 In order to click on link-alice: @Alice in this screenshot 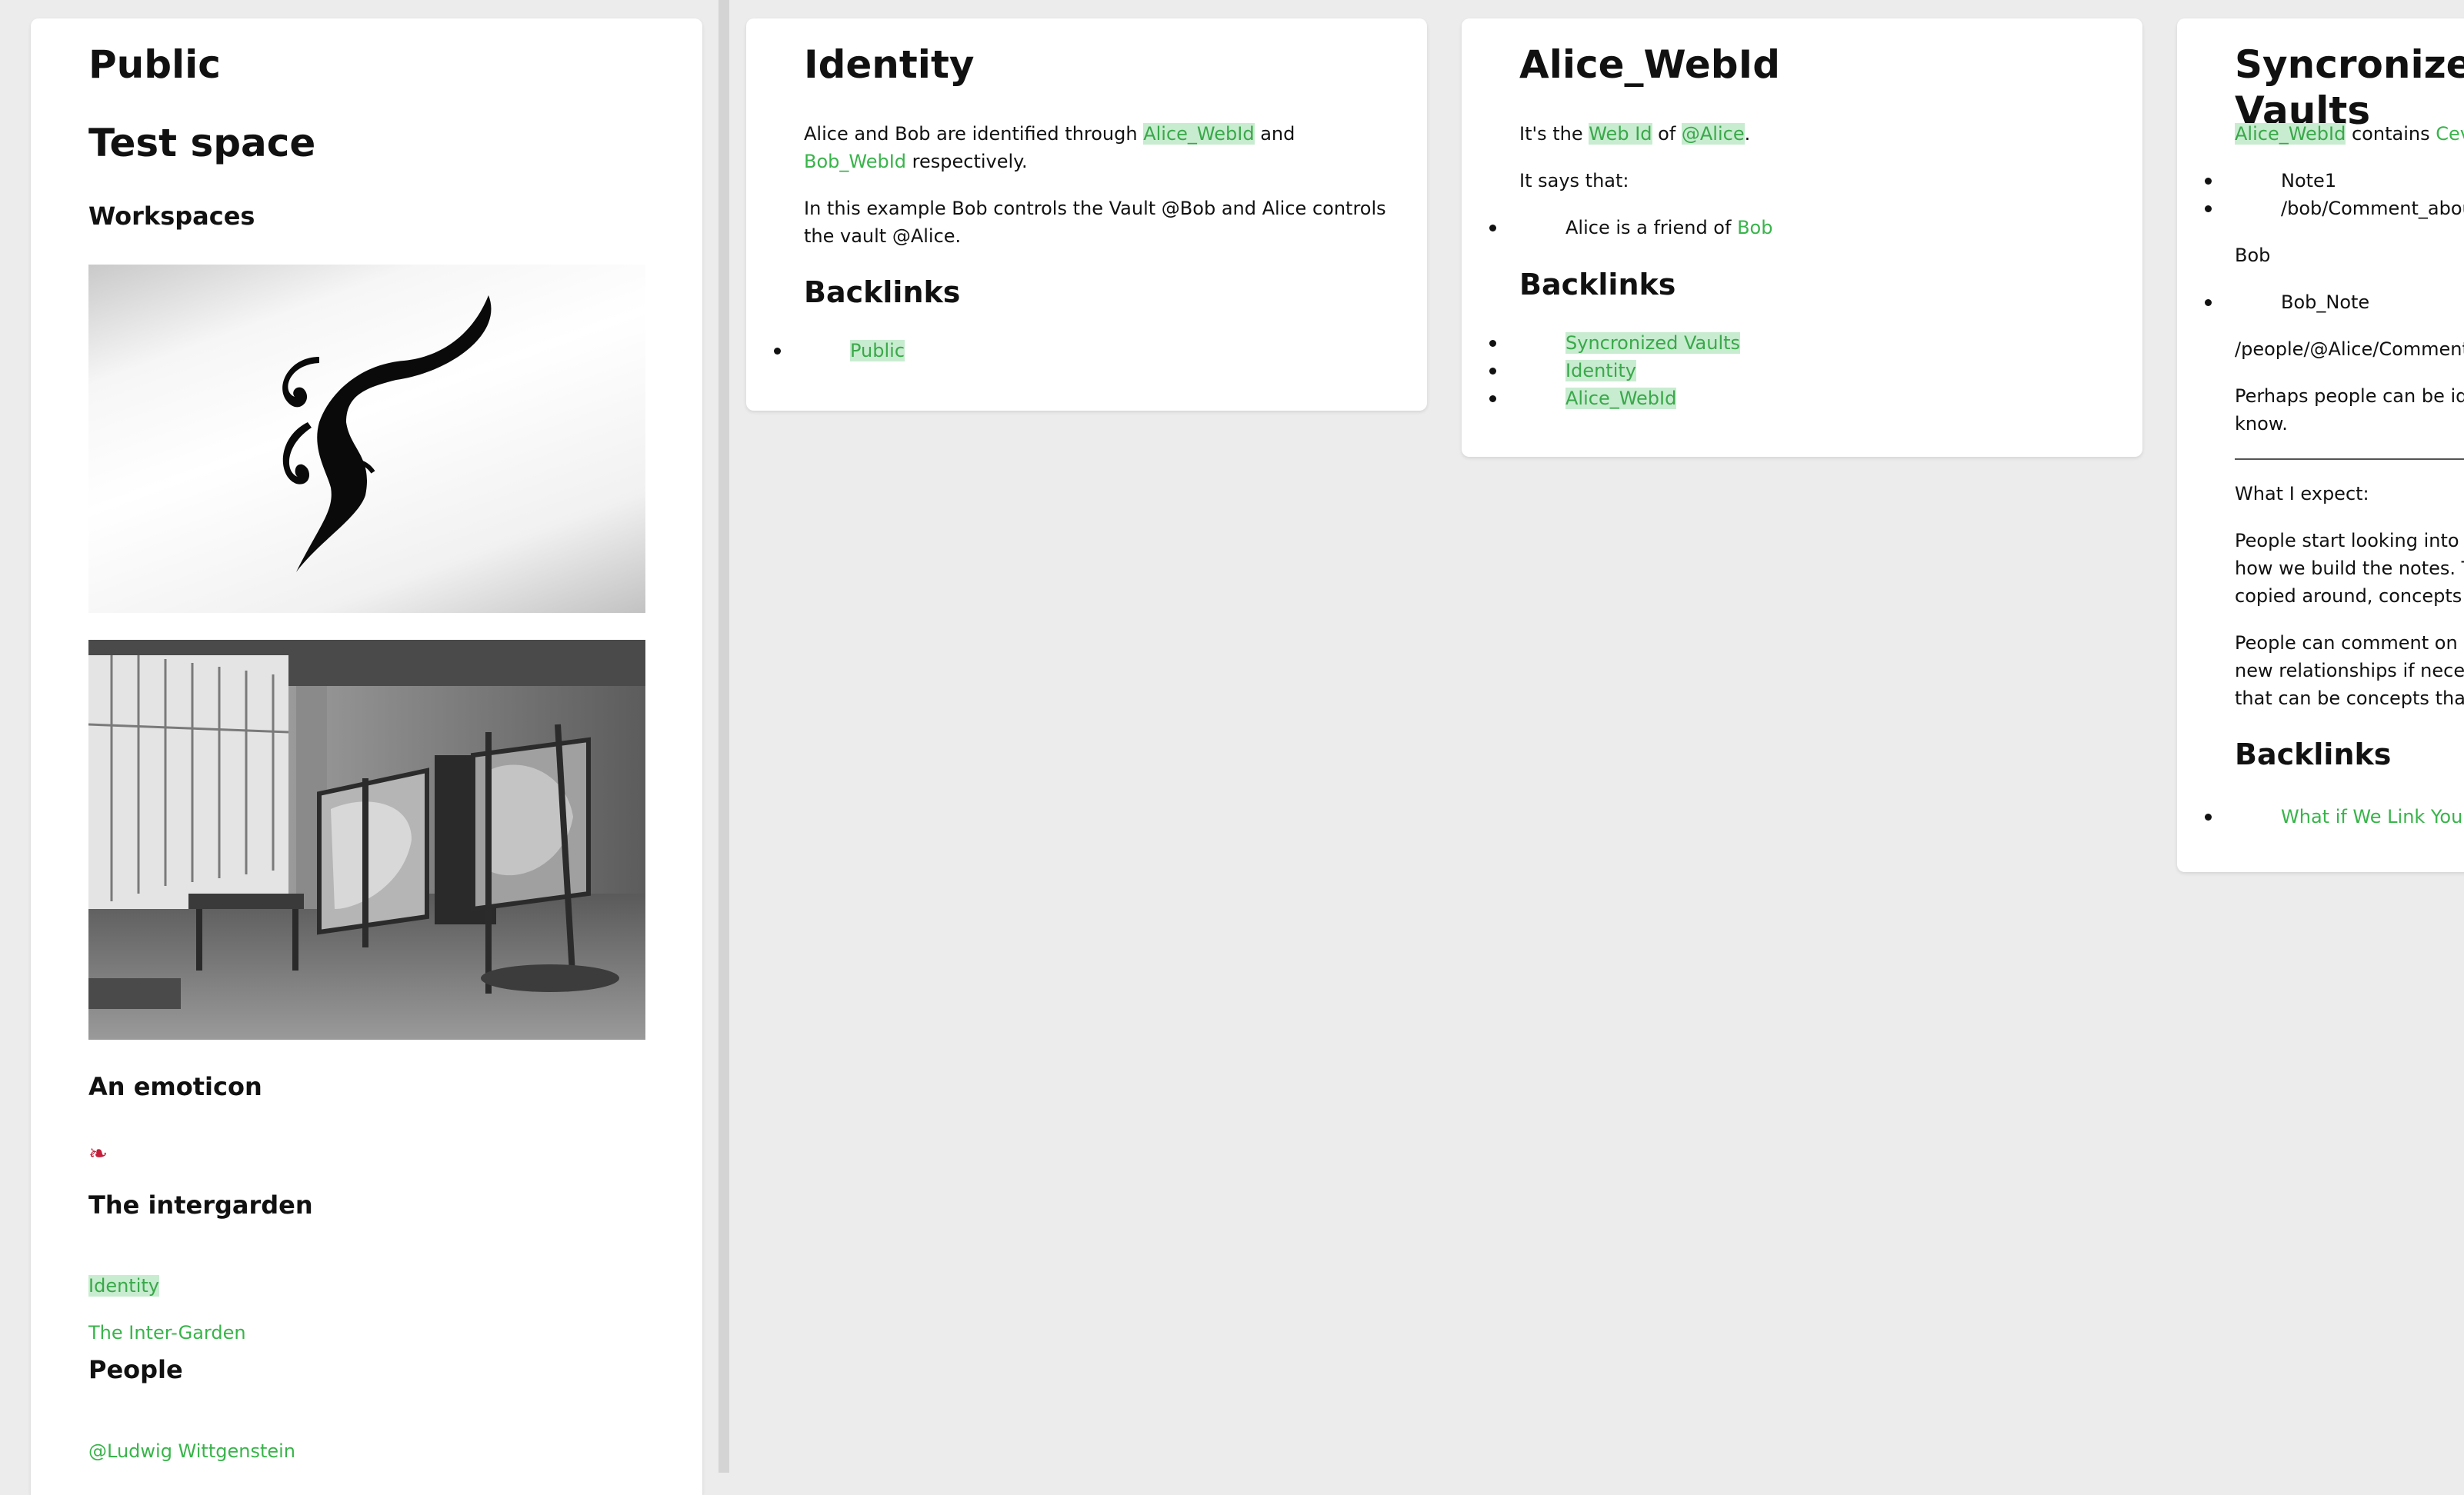, I will do `click(1713, 134)`.